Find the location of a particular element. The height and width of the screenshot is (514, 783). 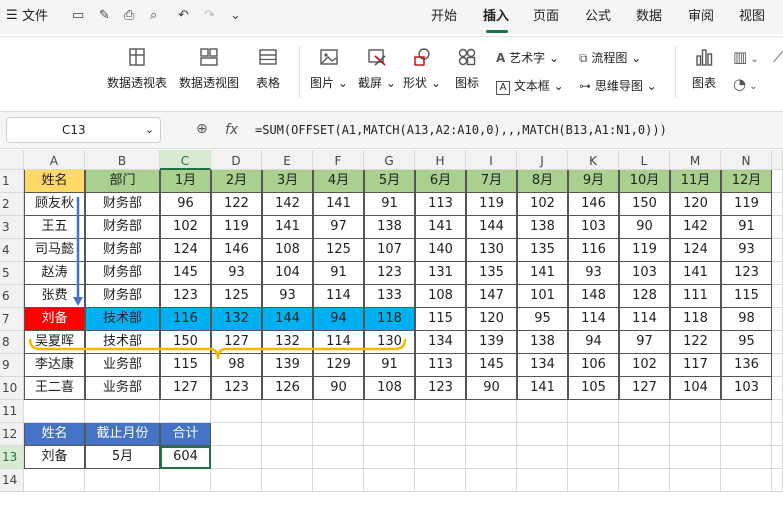

brace-annotation is located at coordinates (217, 349).